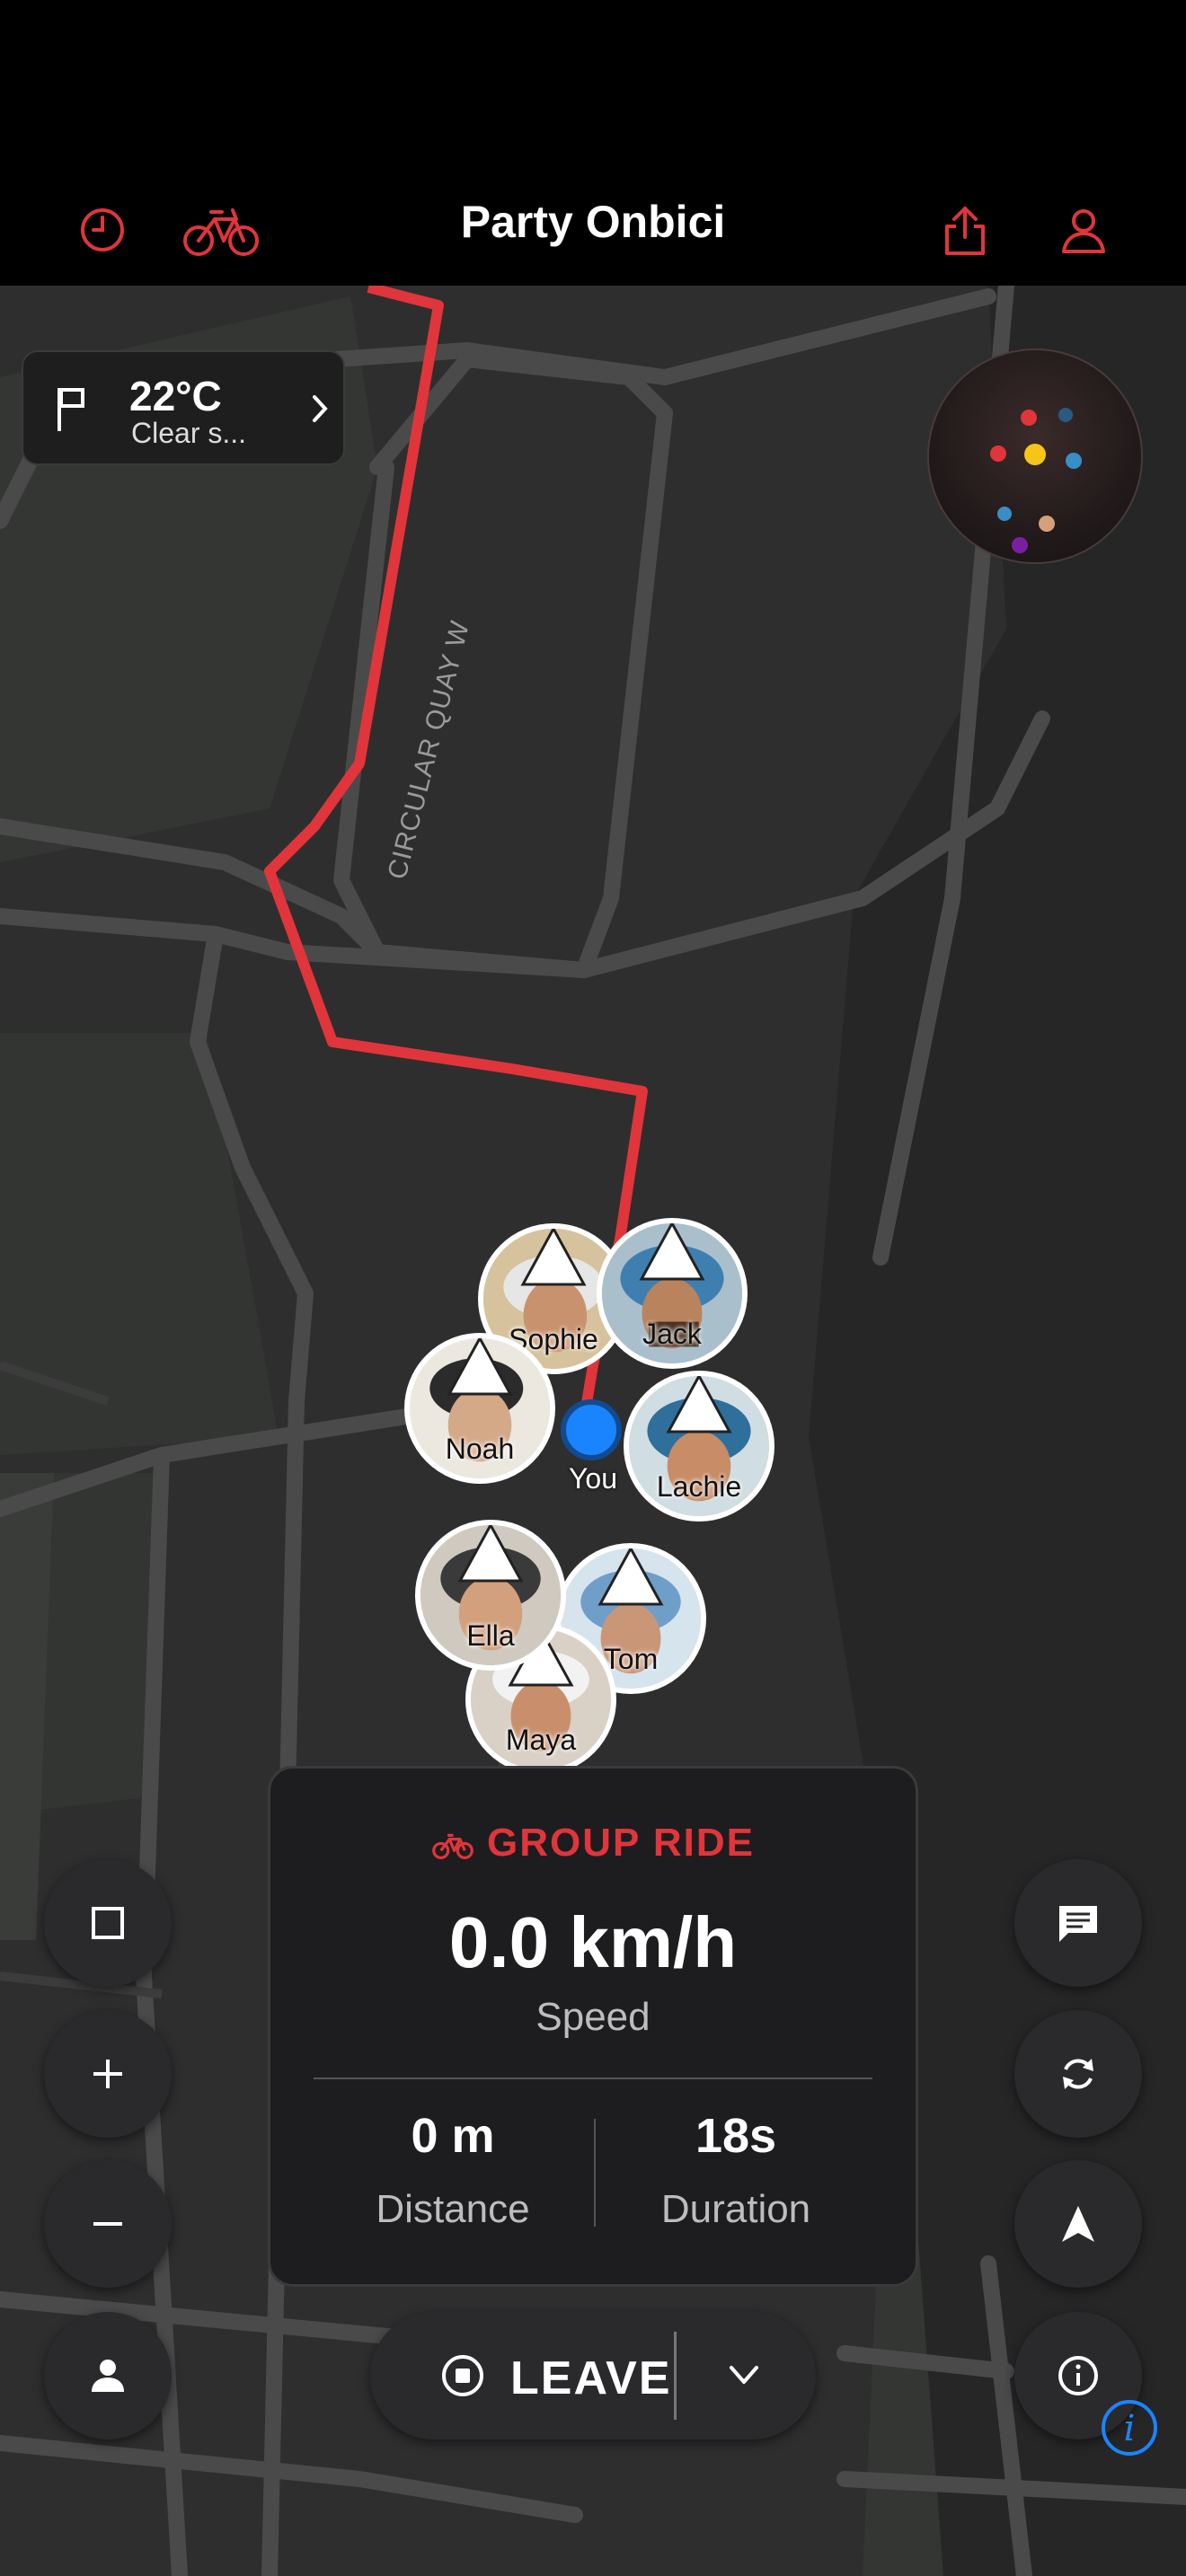  I want to click on person-icon, so click(108, 2376).